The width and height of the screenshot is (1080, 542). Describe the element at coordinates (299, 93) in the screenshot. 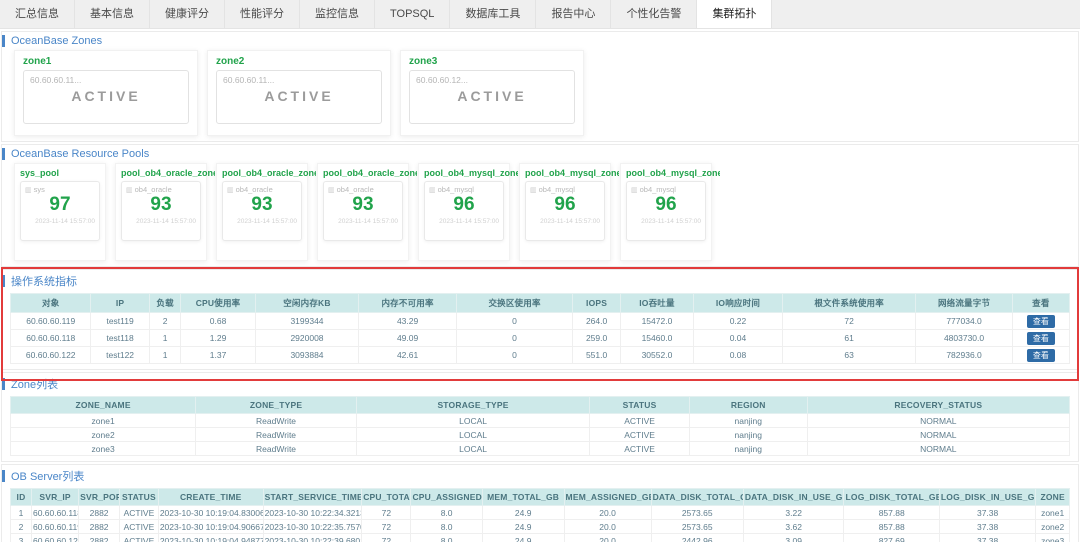

I see `zone-card: zone2 60.60.60.11... ACTIVE` at that location.